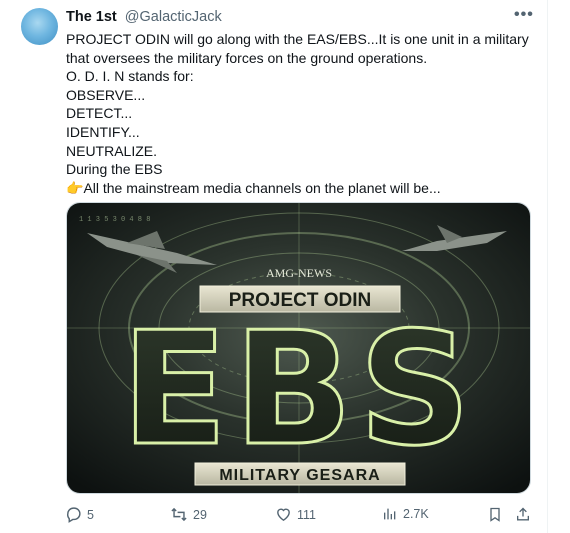 The image size is (570, 533). Describe the element at coordinates (295, 514) in the screenshot. I see `like-button: 111` at that location.